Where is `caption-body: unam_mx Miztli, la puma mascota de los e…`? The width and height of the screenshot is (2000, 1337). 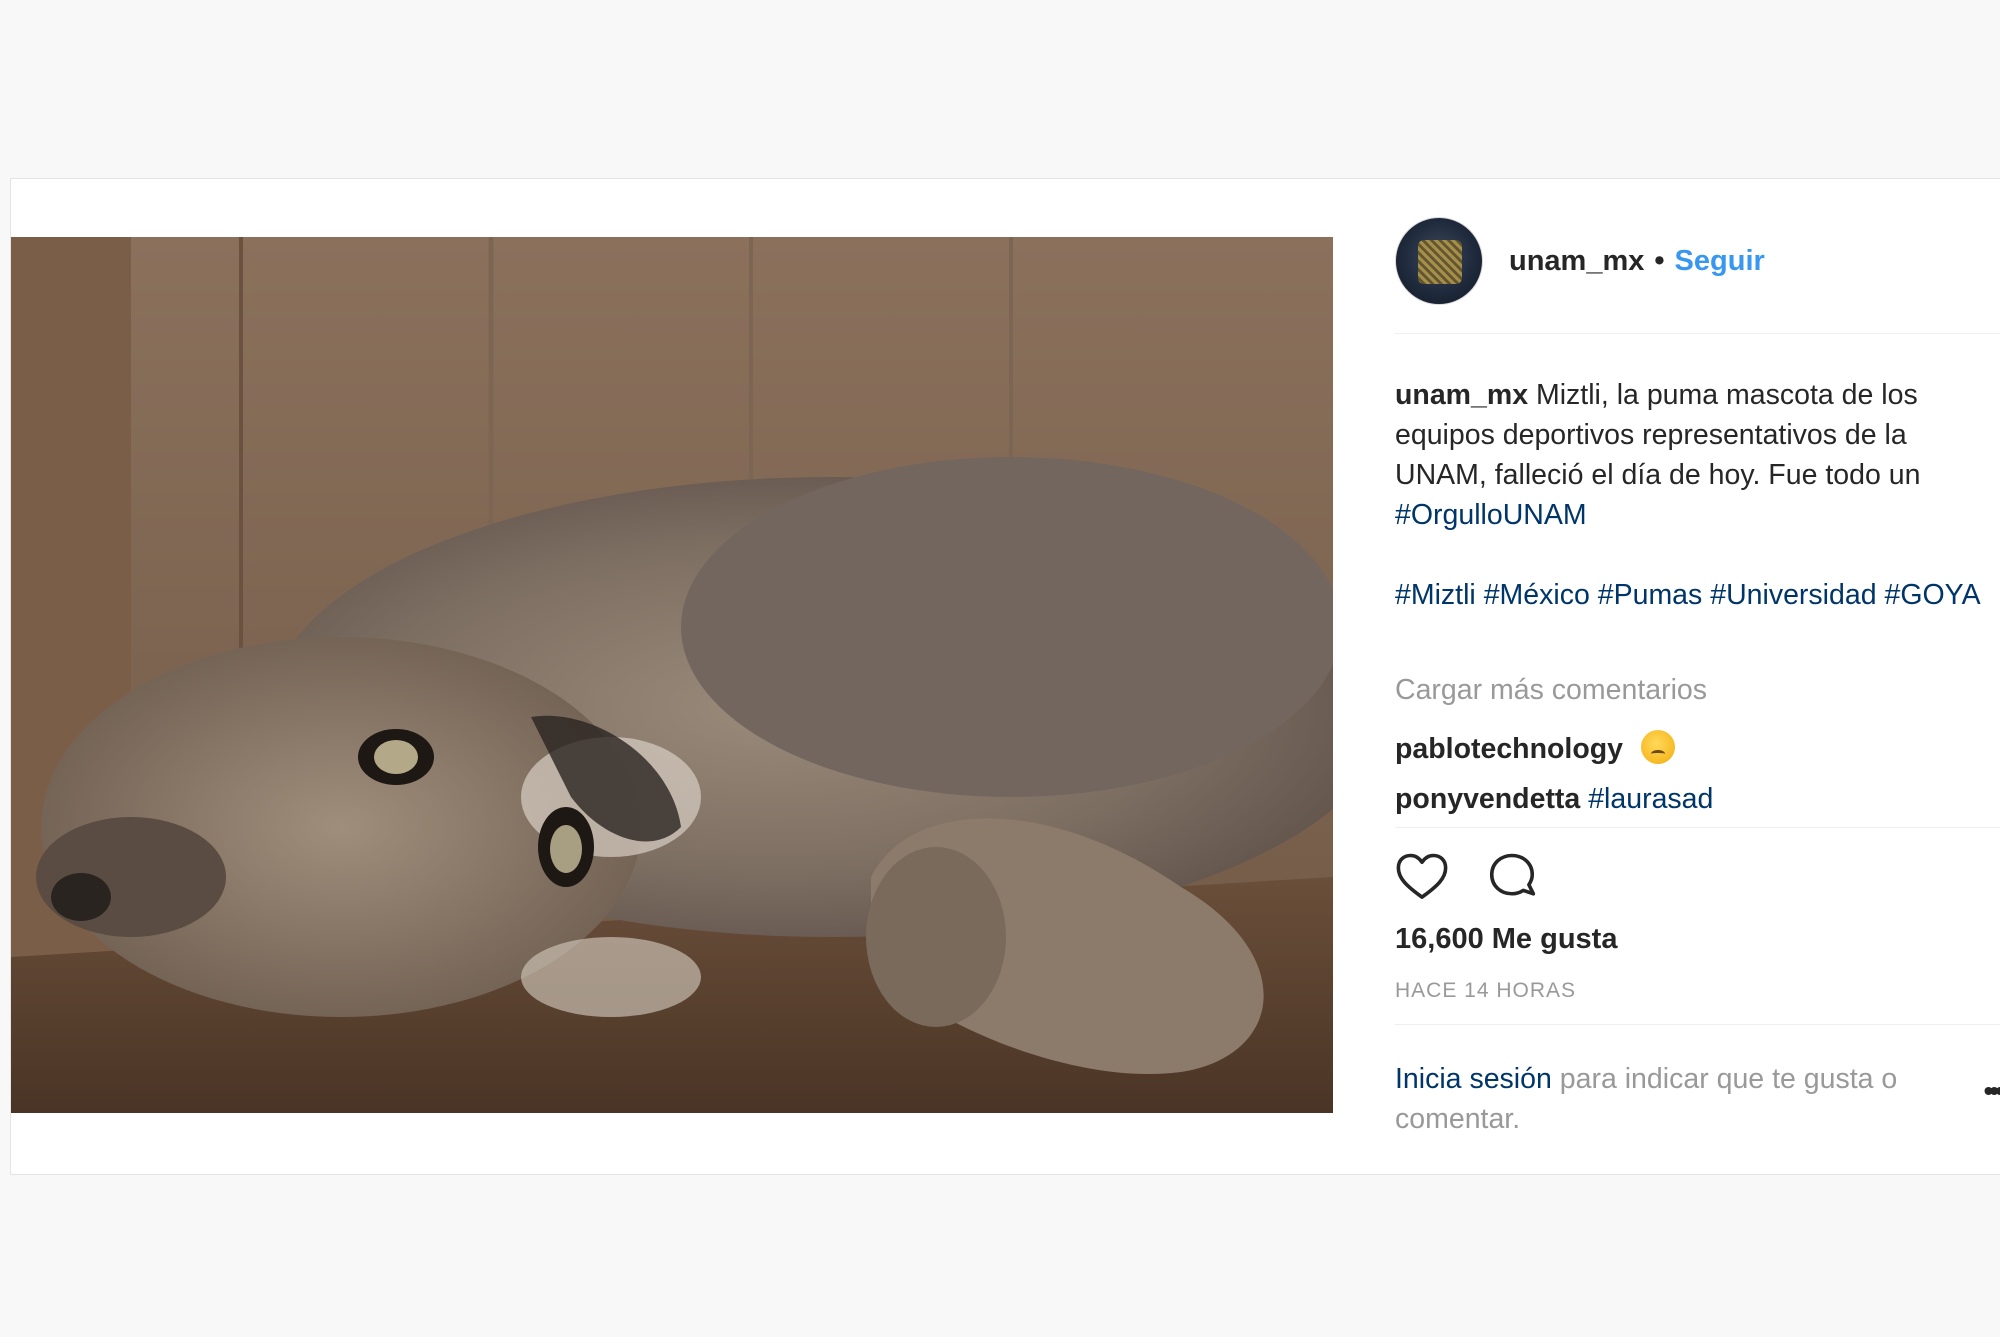
caption-body: unam_mx Miztli, la puma mascota de los e… is located at coordinates (1690, 455).